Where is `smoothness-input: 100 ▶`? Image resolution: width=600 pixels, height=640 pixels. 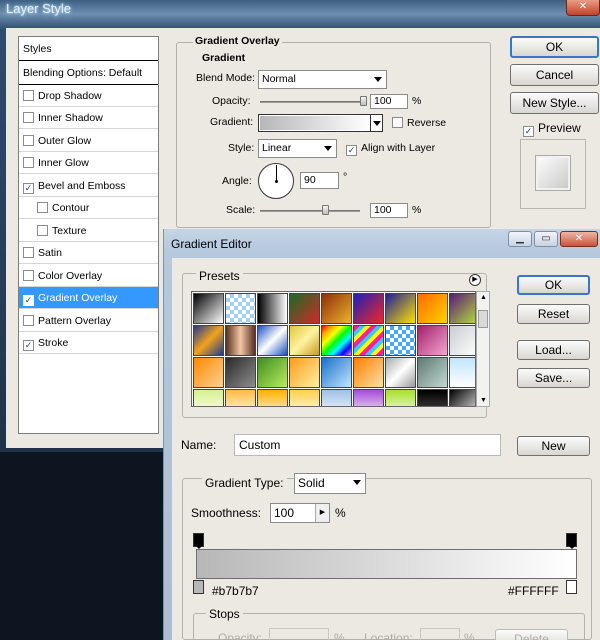 smoothness-input: 100 ▶ is located at coordinates (300, 513).